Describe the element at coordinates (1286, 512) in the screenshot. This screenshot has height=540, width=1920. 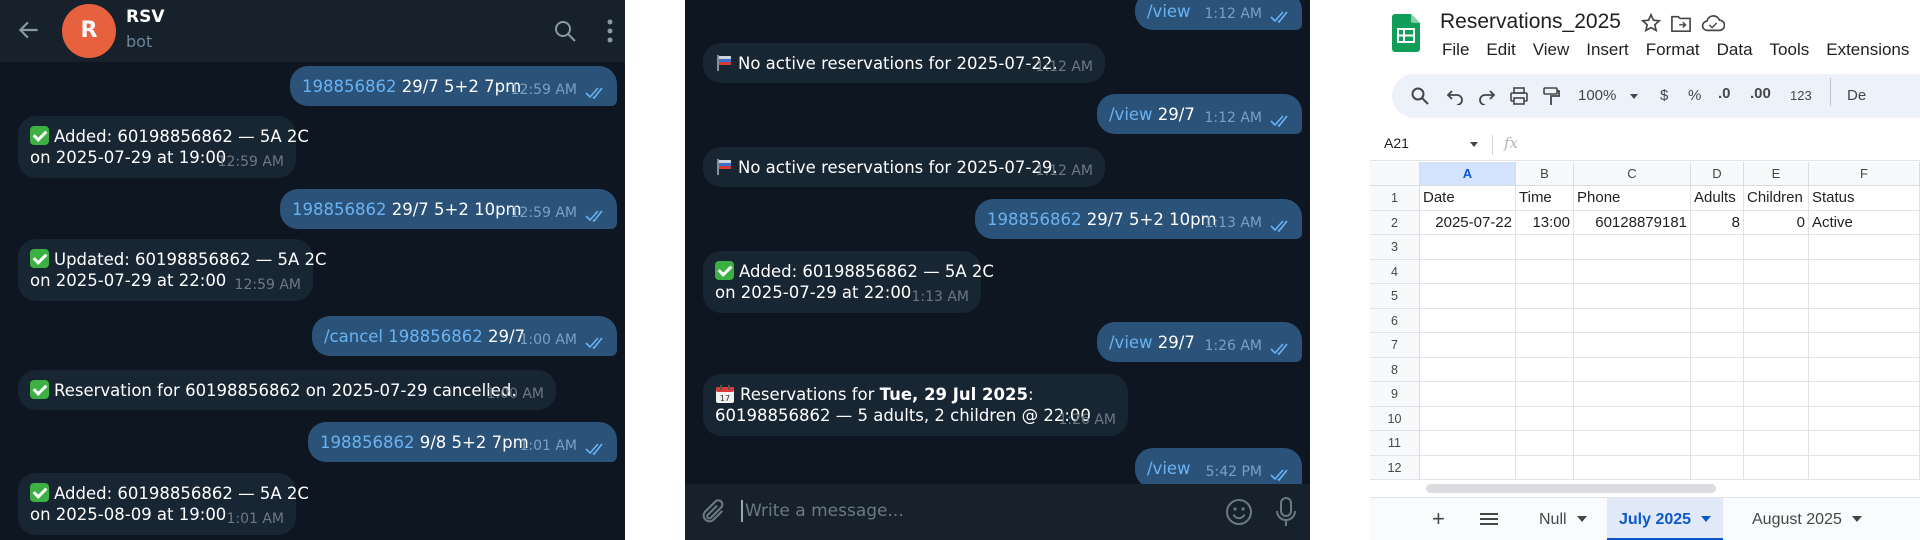
I see `microphone-icon` at that location.